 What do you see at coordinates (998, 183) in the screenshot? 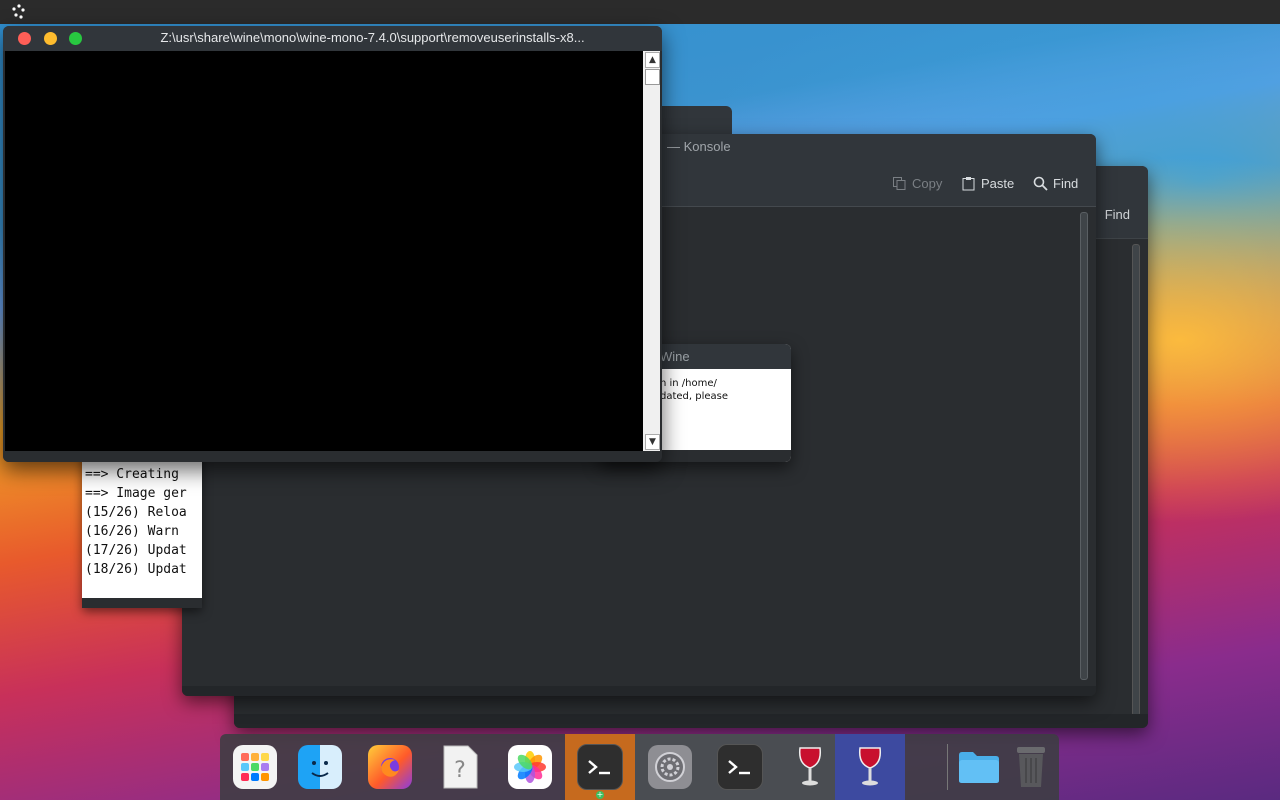
I see `paste-label: Paste` at bounding box center [998, 183].